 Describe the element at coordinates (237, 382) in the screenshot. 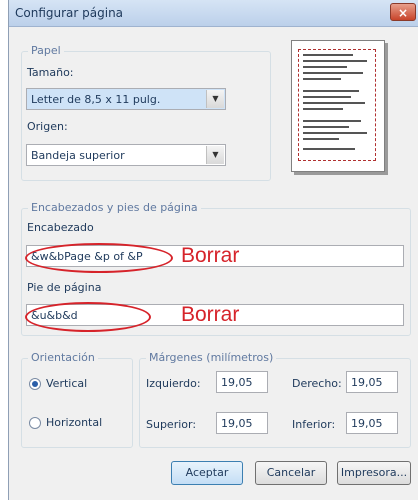

I see `margin-left-value: 19,05` at that location.